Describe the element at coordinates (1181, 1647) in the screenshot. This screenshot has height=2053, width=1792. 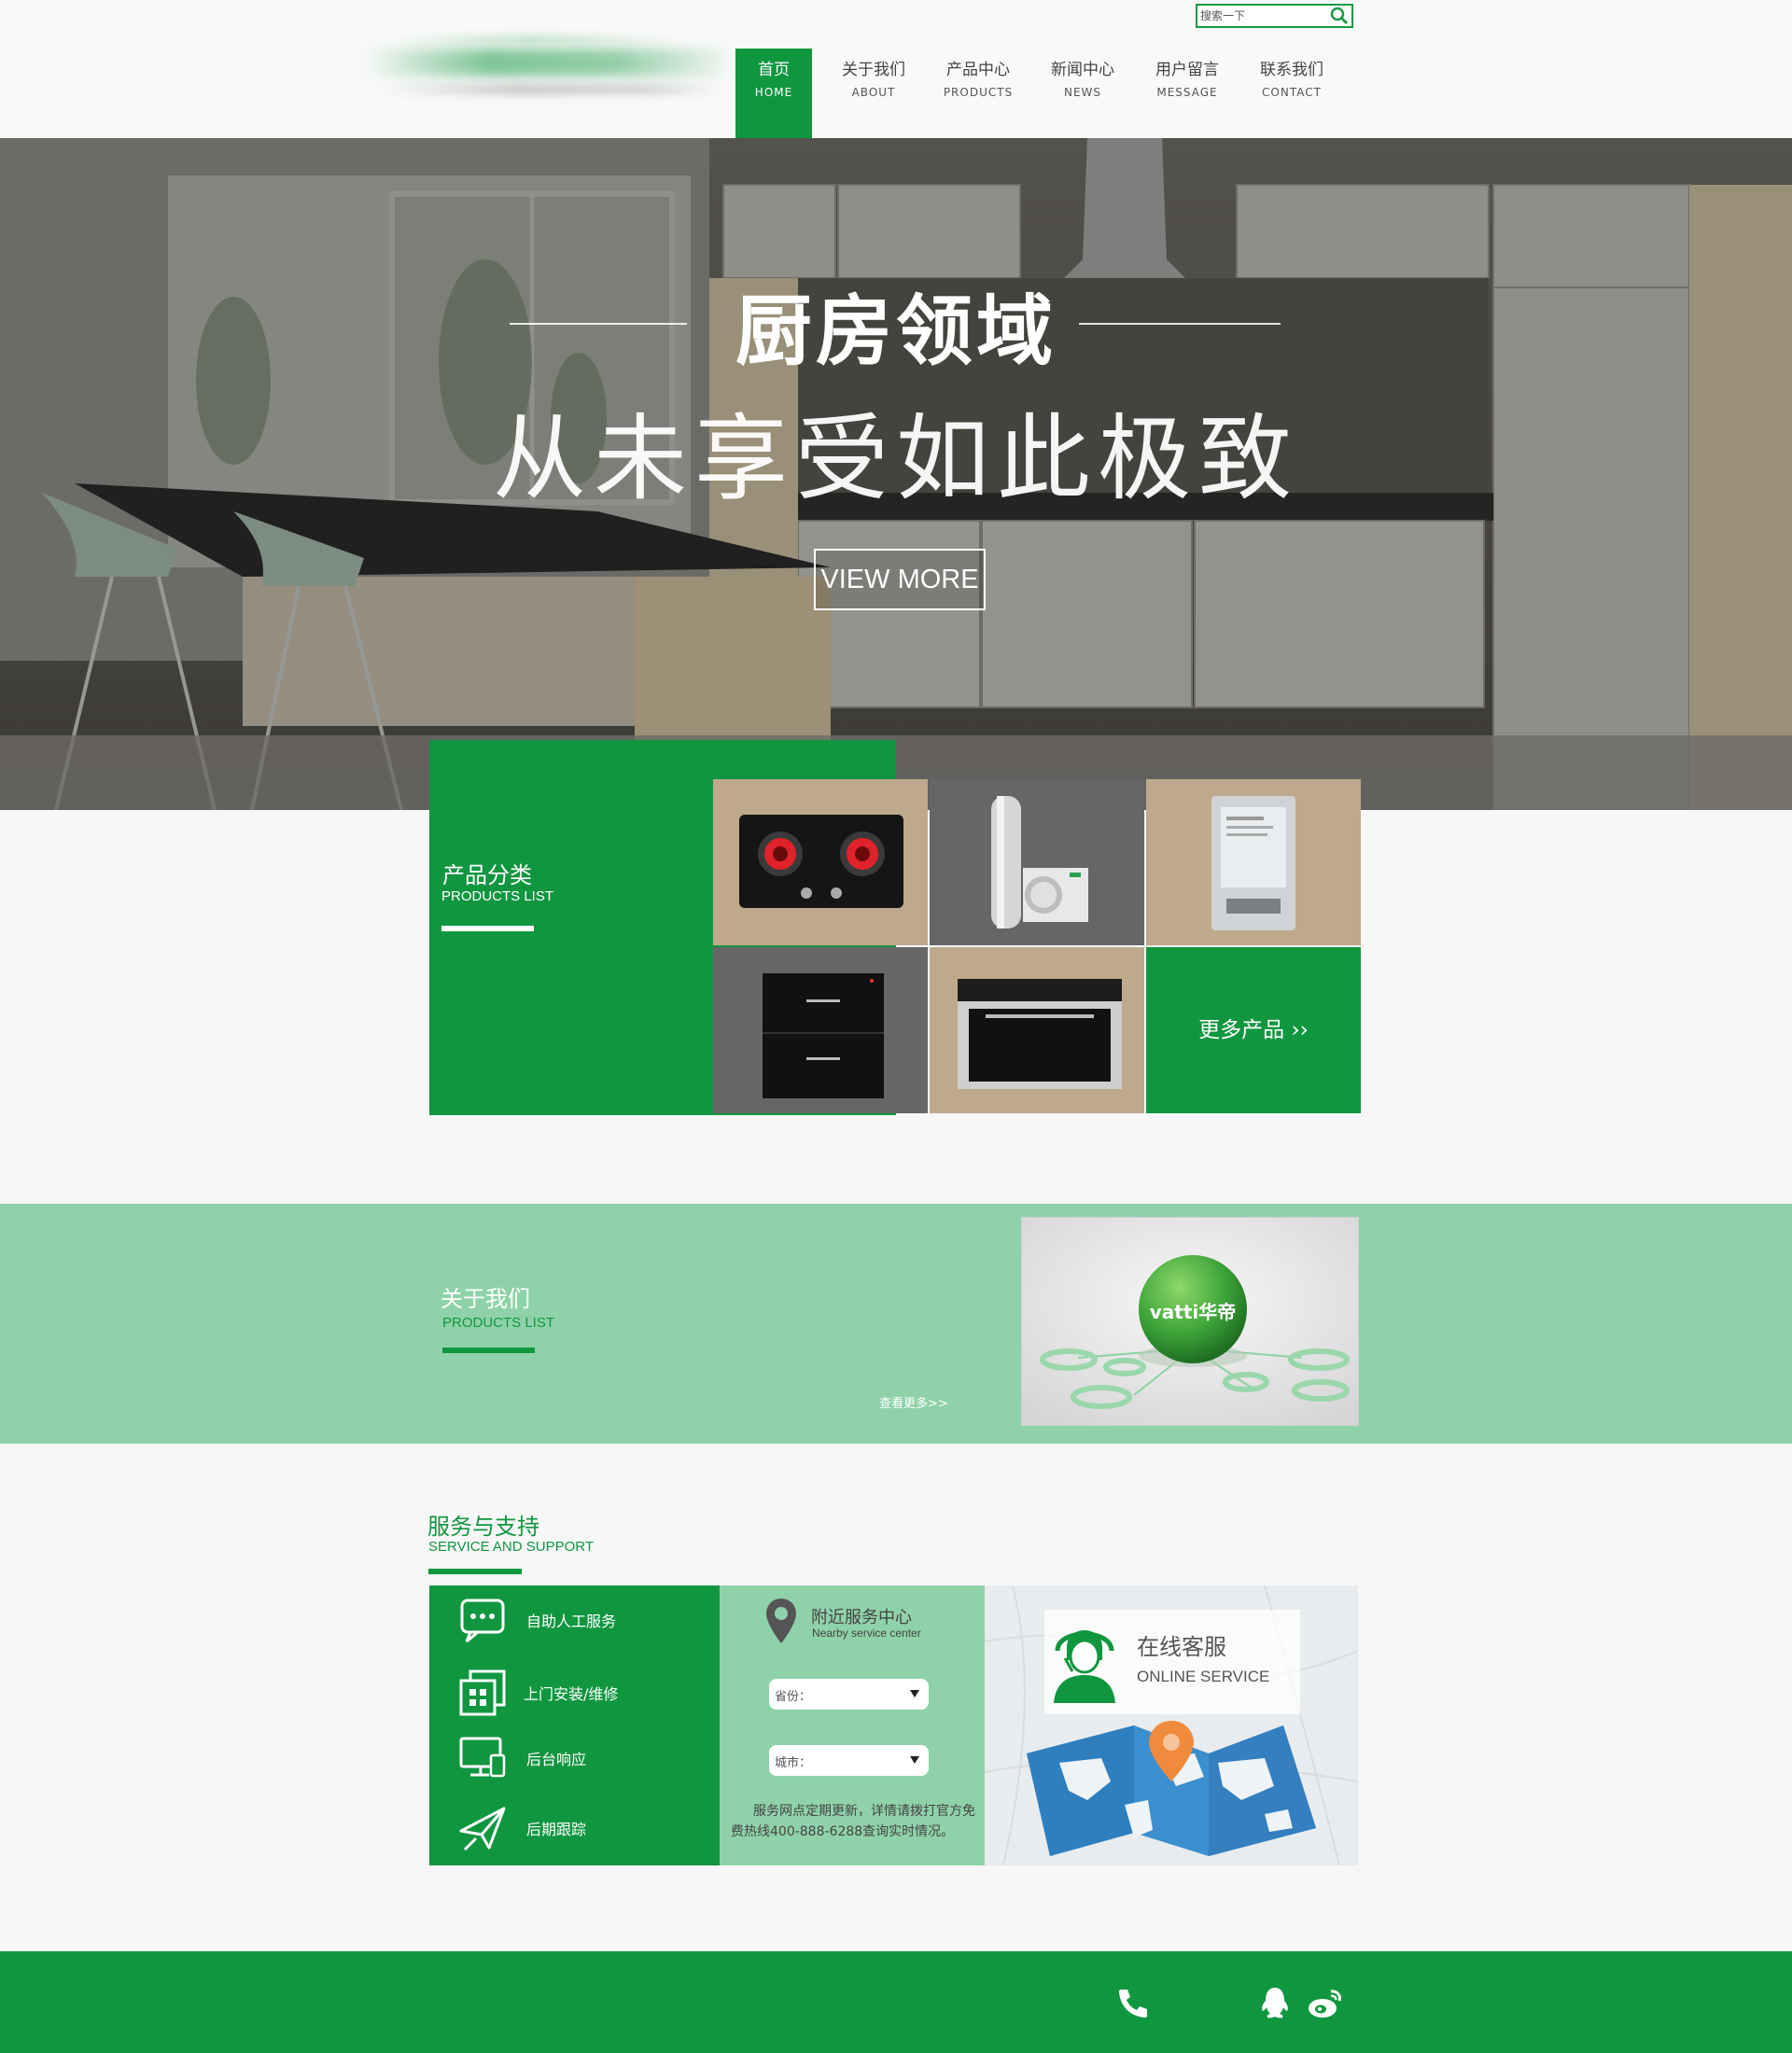
I see `online-service-title: 在线客服` at that location.